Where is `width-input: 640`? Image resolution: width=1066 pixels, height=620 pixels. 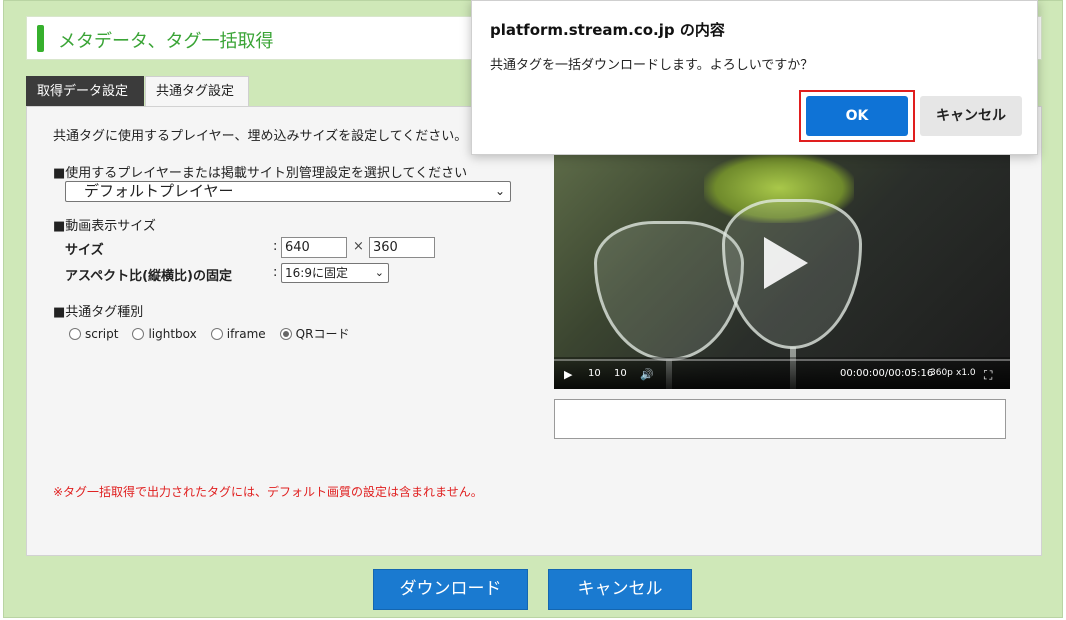 width-input: 640 is located at coordinates (314, 247).